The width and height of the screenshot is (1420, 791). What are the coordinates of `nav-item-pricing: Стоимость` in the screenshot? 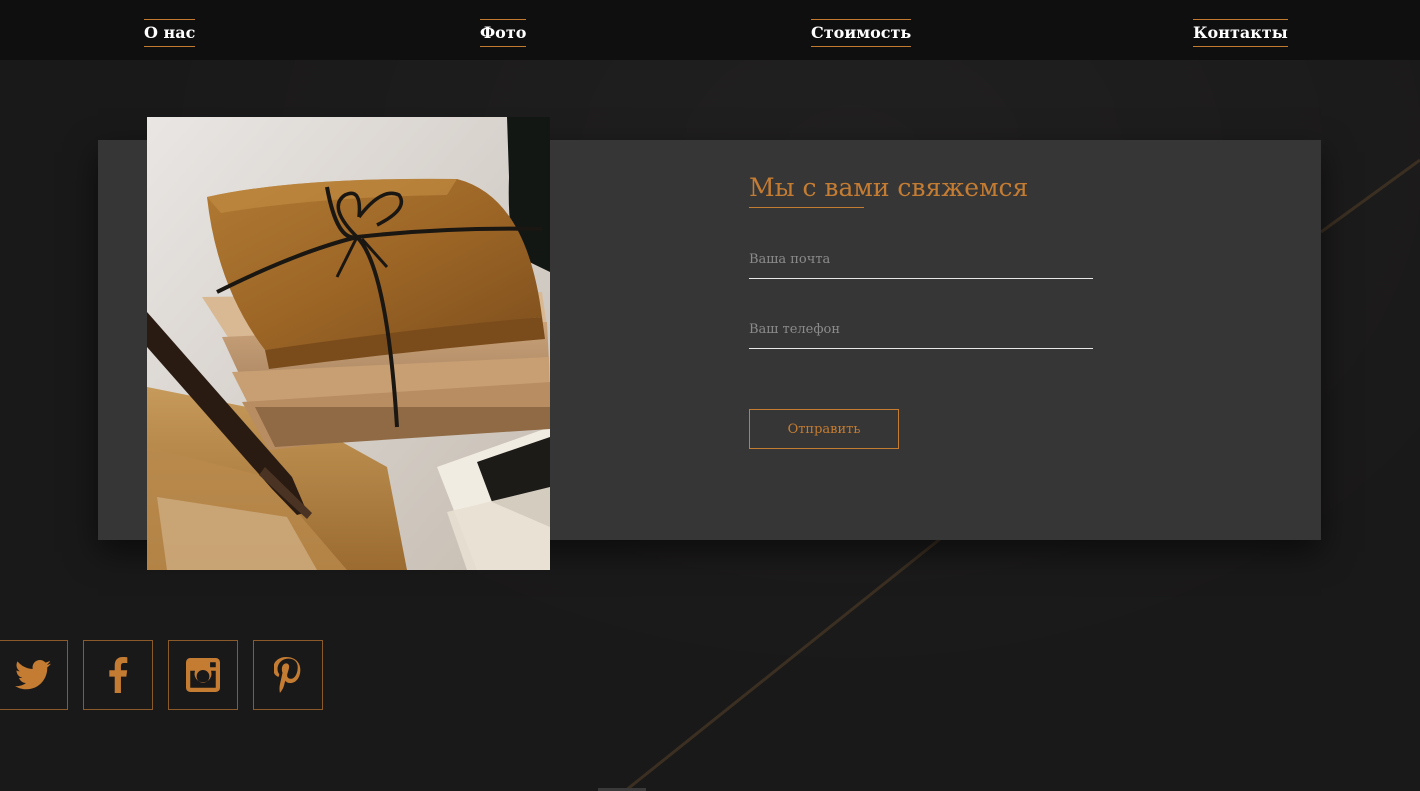 It's located at (861, 33).